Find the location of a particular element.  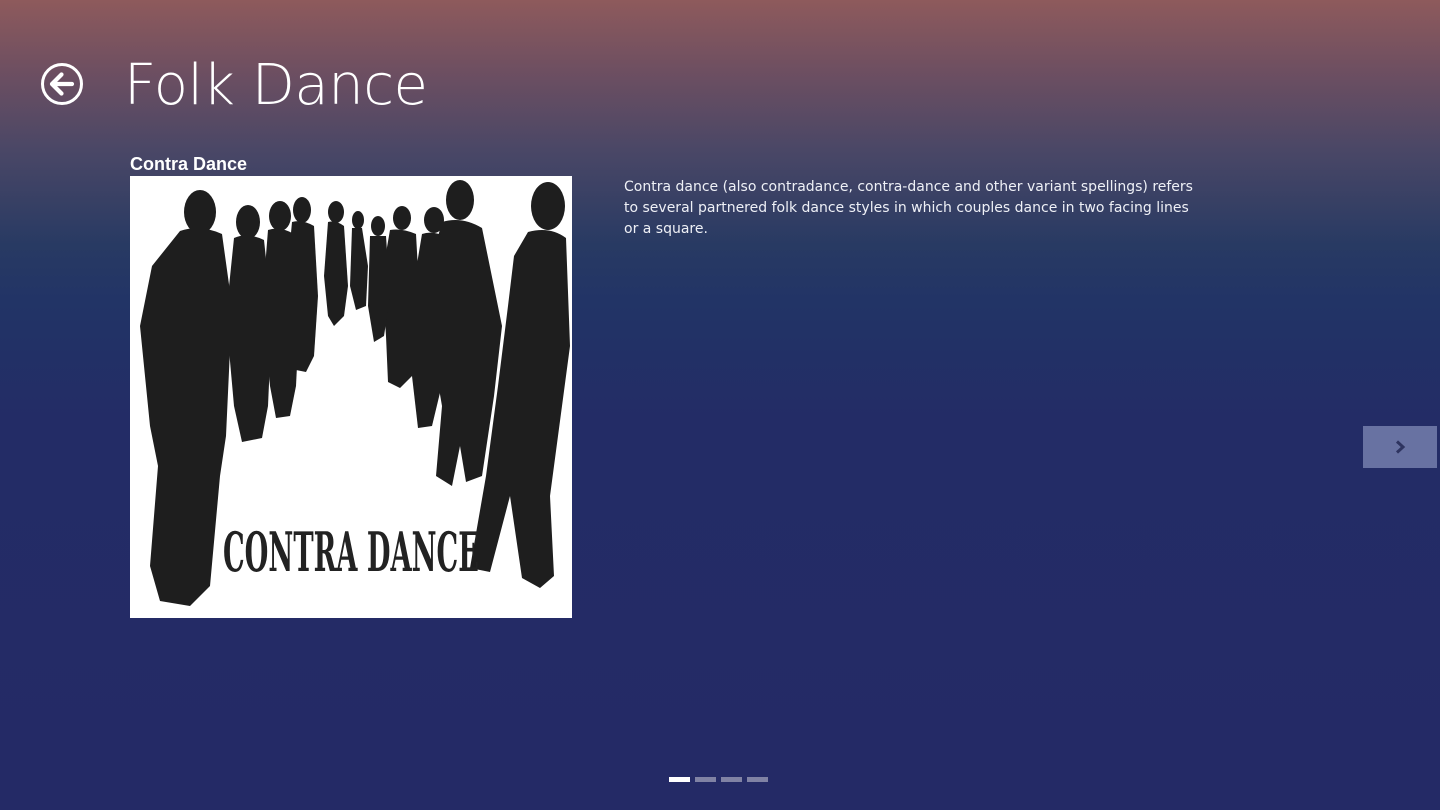

back-arrow-circle-icon is located at coordinates (62, 84).